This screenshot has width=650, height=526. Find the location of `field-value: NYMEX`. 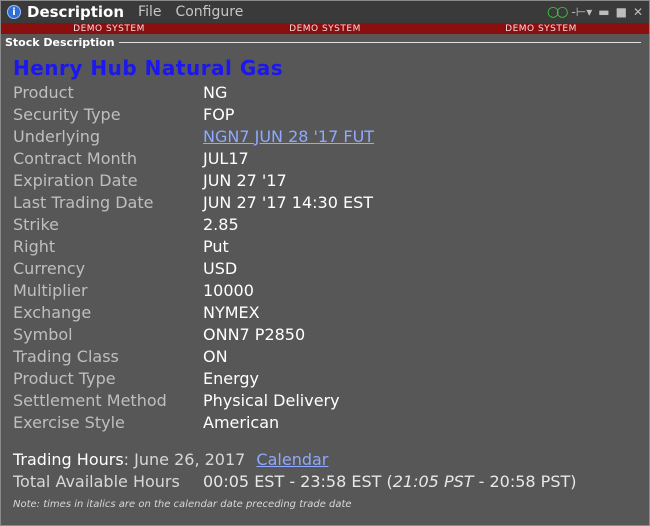

field-value: NYMEX is located at coordinates (231, 312).